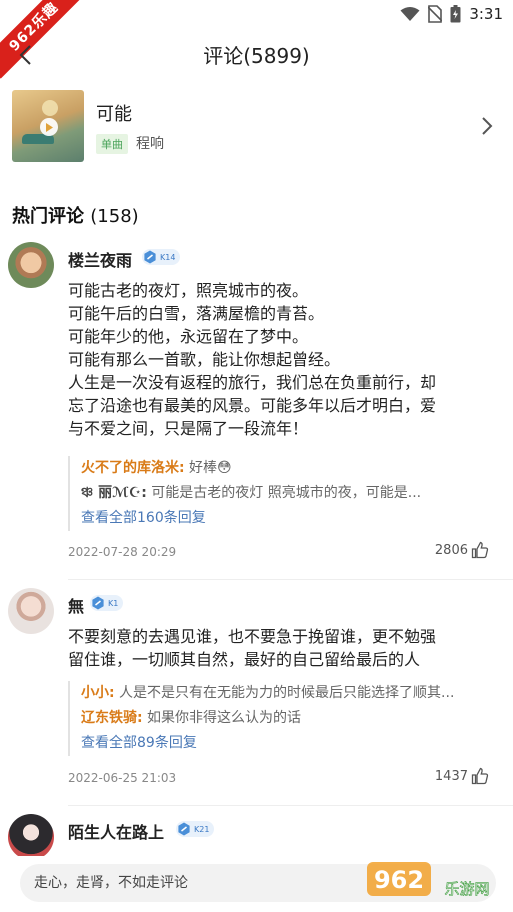  What do you see at coordinates (202, 829) in the screenshot?
I see `level-text: K21` at bounding box center [202, 829].